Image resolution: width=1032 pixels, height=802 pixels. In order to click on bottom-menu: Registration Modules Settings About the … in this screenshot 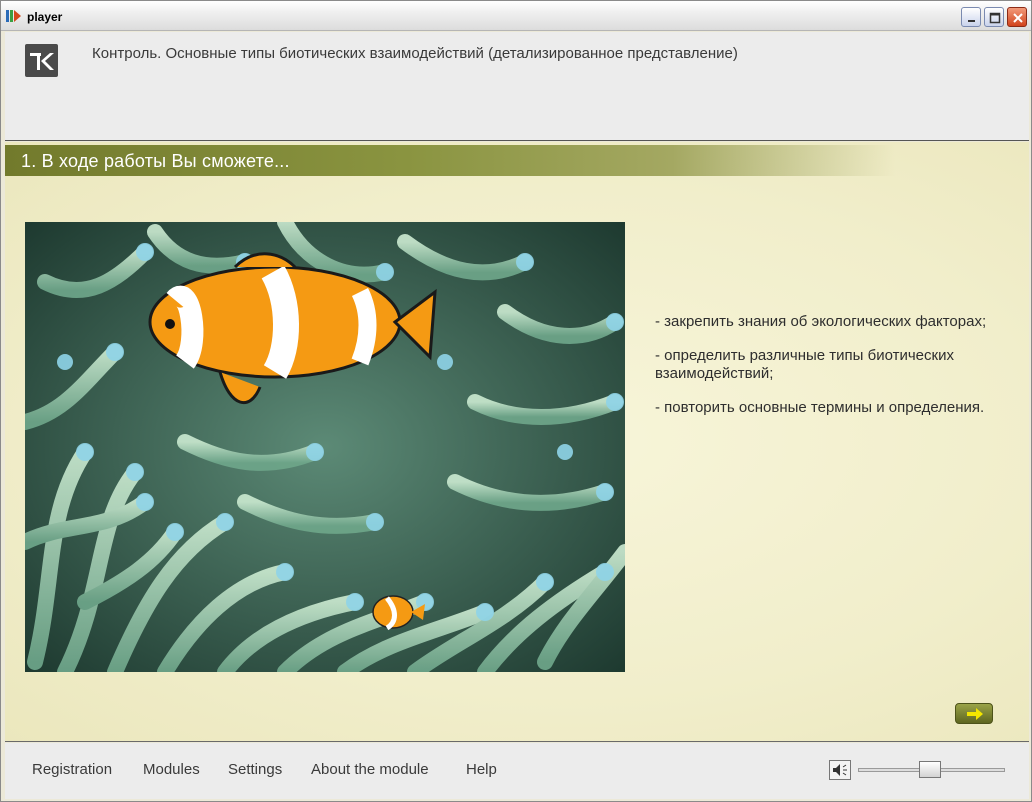, I will do `click(517, 771)`.